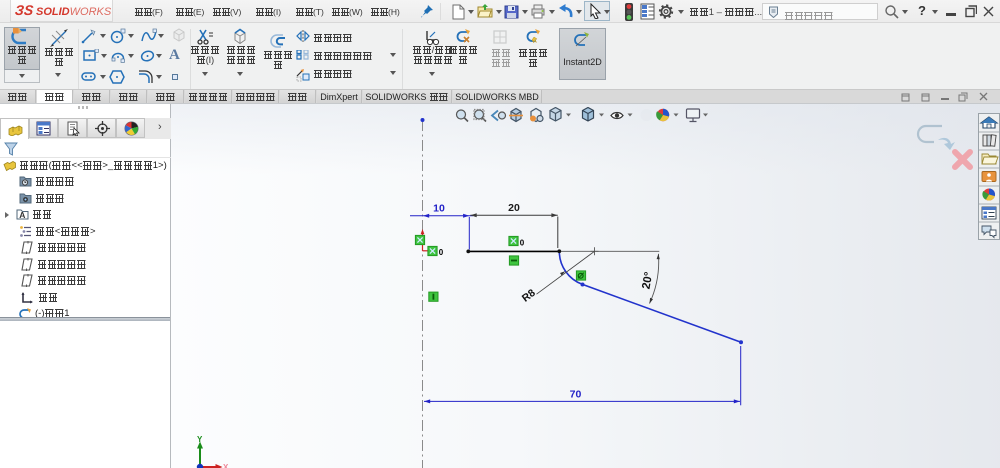  Describe the element at coordinates (648, 281) in the screenshot. I see `svg-text: 20°` at that location.